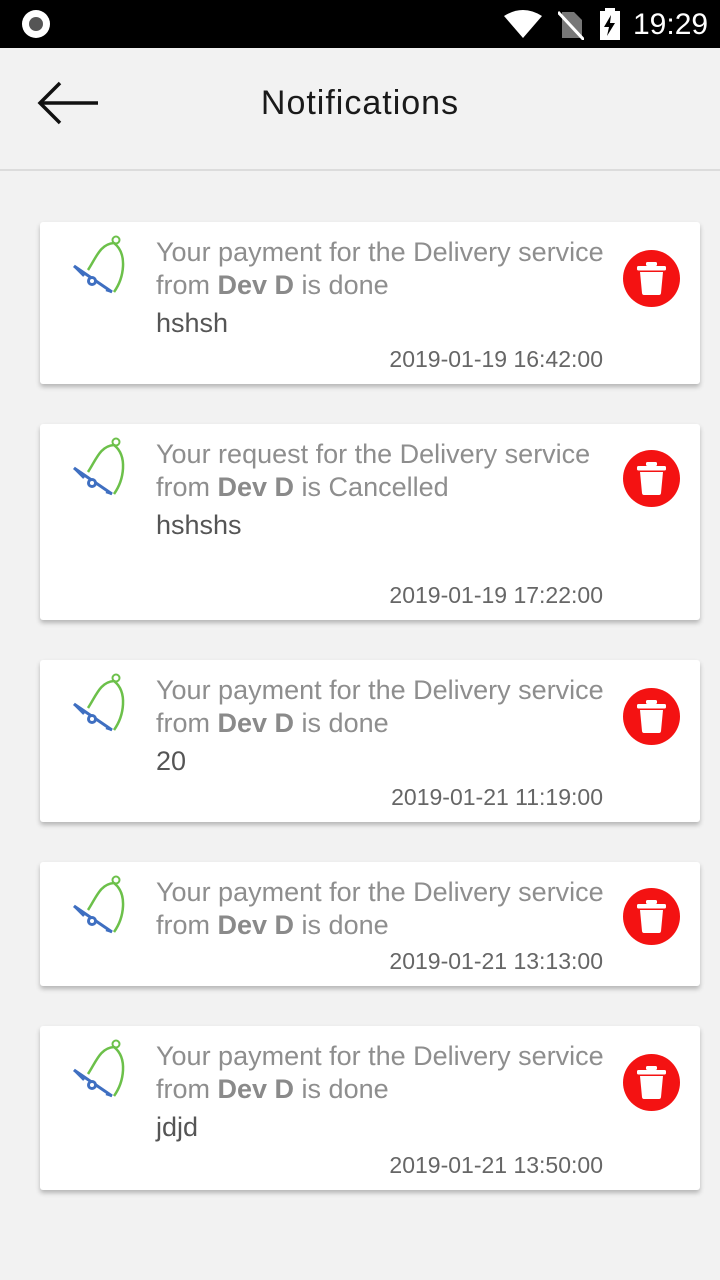  What do you see at coordinates (671, 24) in the screenshot?
I see `status-time: 19:29` at bounding box center [671, 24].